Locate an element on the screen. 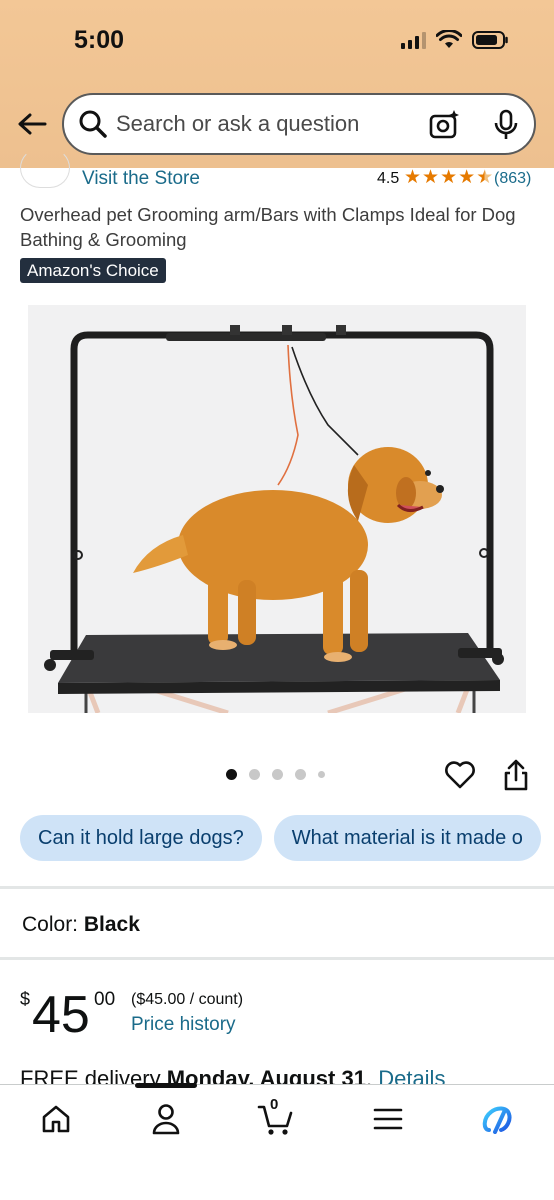  unit-price: ($45.00 / count) is located at coordinates (187, 999).